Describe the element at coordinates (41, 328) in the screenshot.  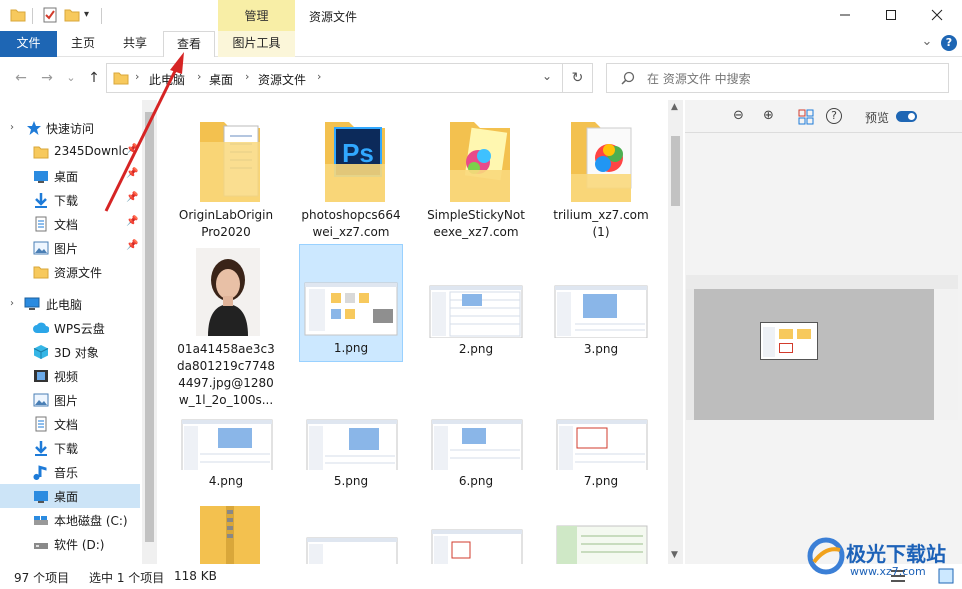
I see `cloud-icon` at that location.